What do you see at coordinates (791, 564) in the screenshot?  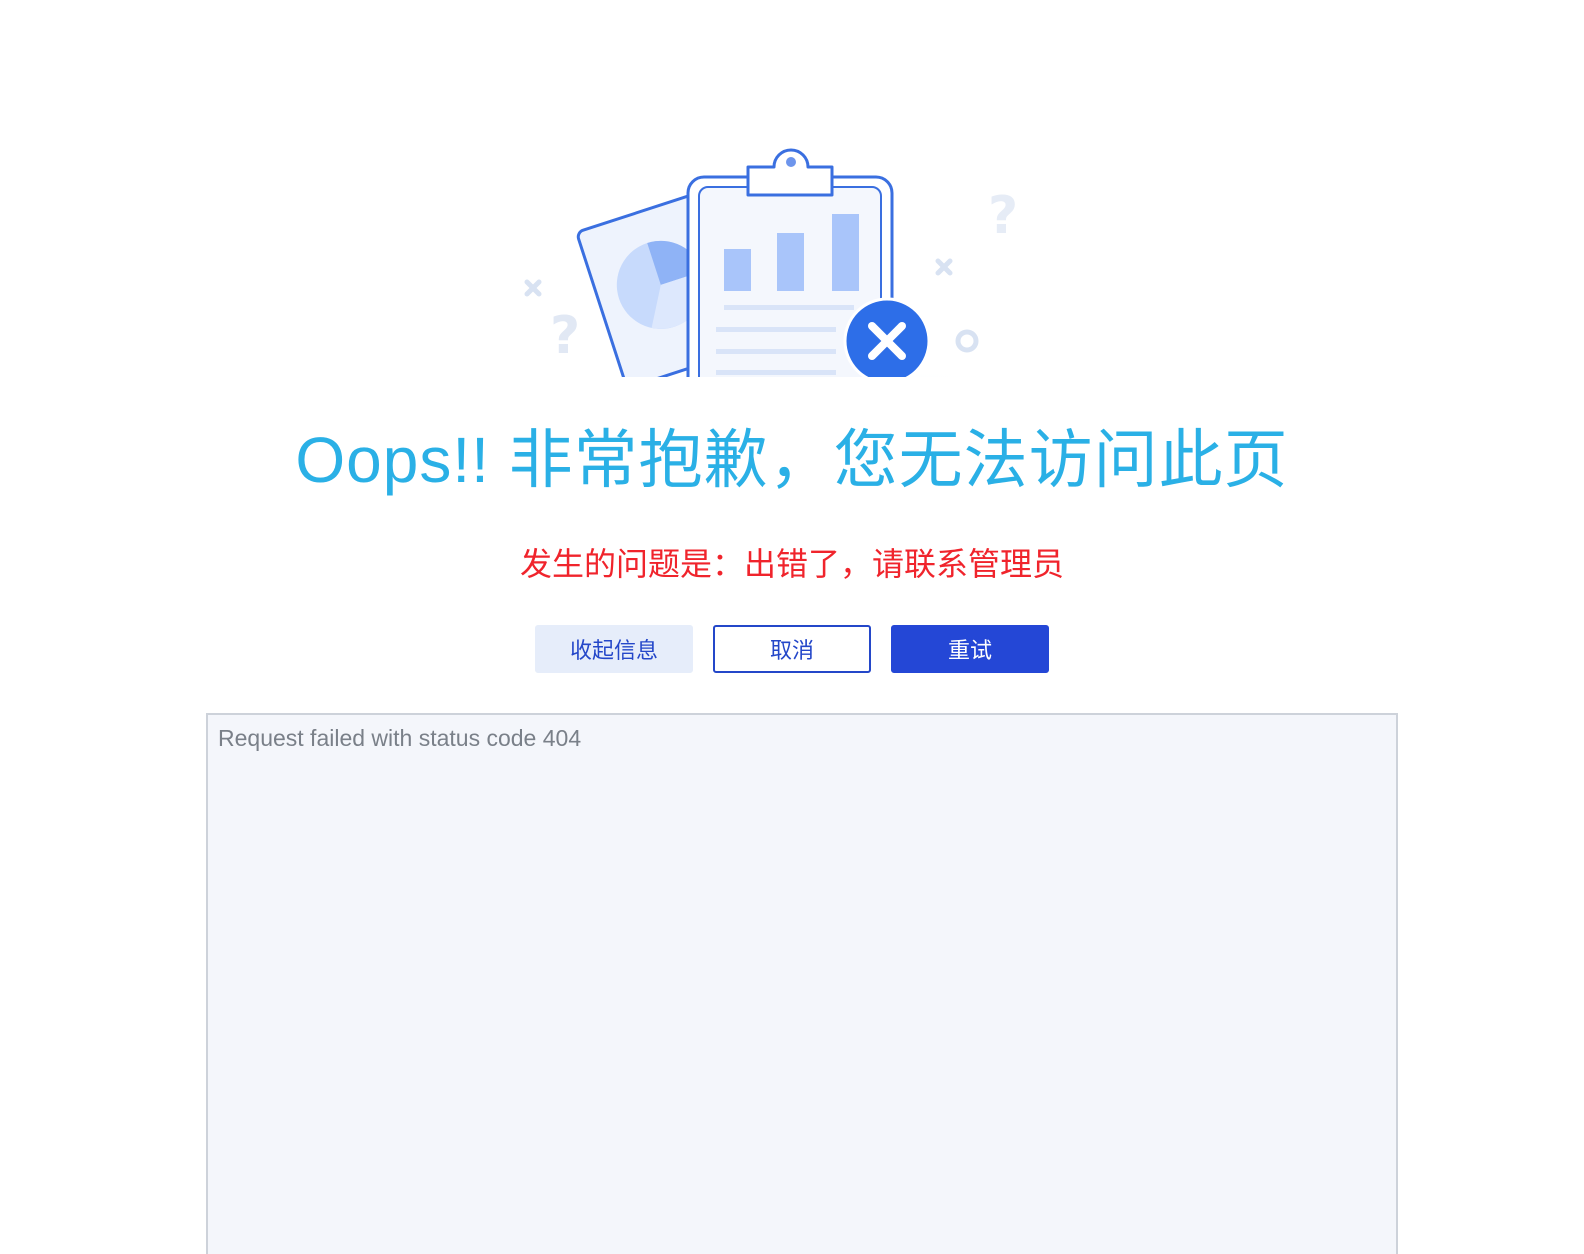 I see `problem-message: 发生的问题是：出错了，请联系管理员` at bounding box center [791, 564].